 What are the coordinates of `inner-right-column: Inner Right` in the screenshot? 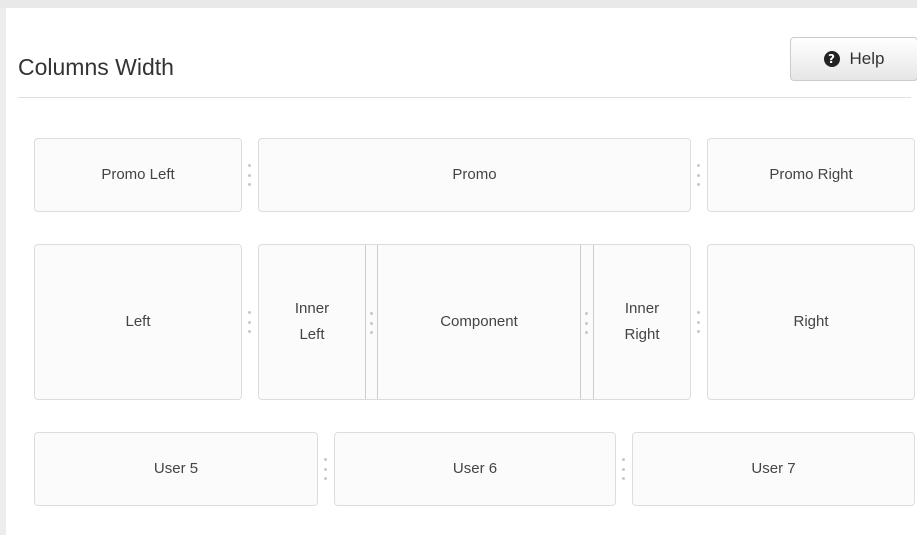 It's located at (642, 322).